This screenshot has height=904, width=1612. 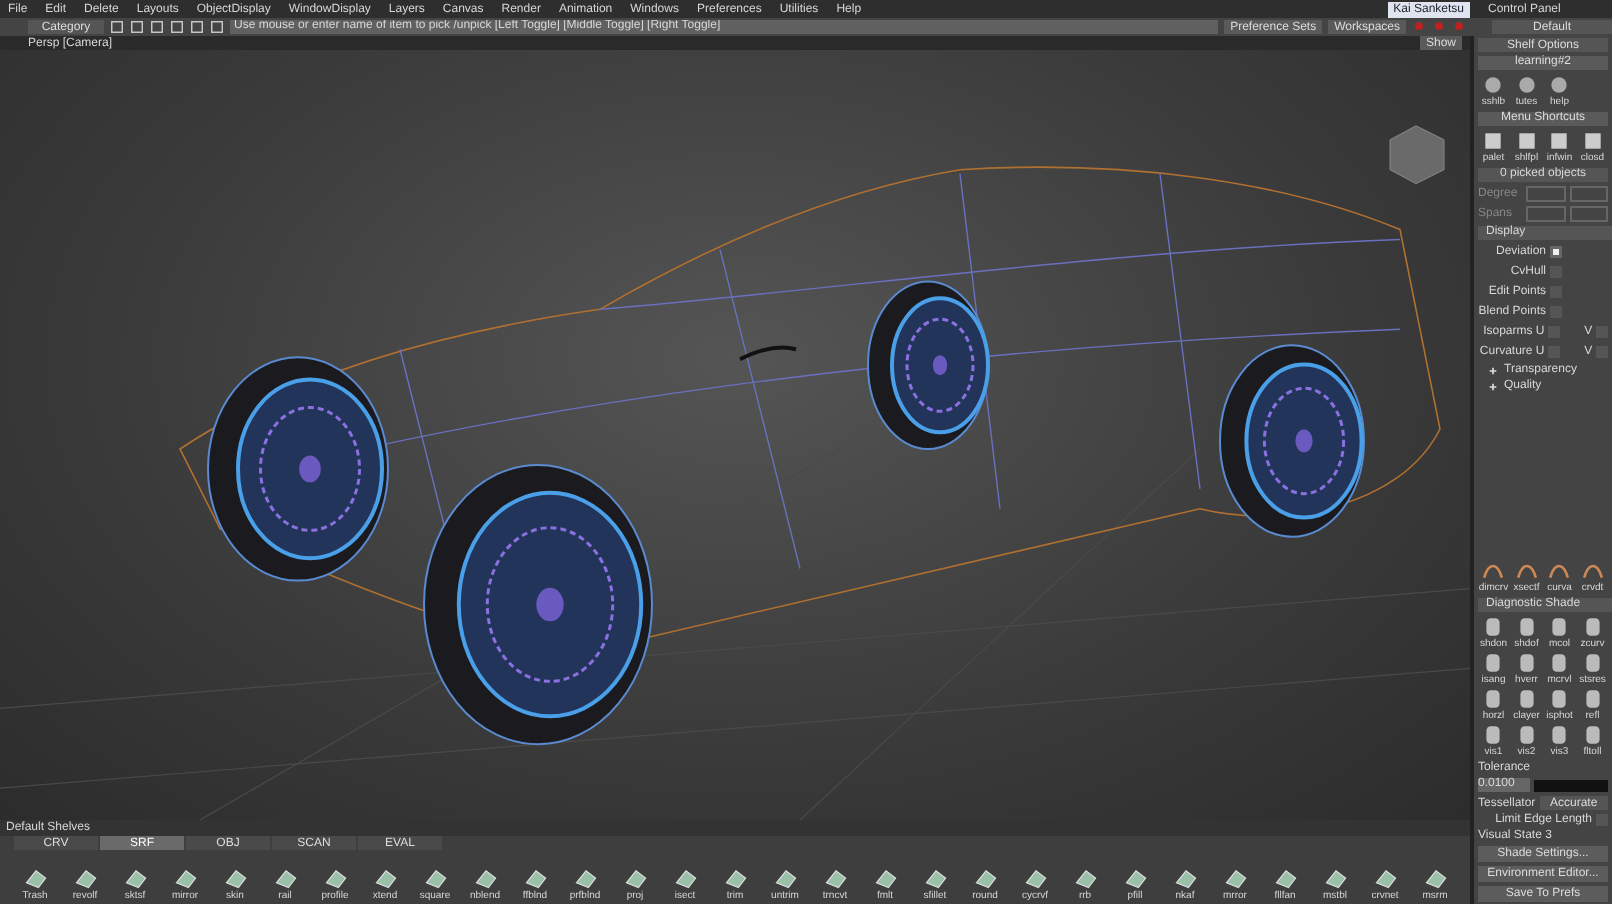 I want to click on checkbox, so click(x=1556, y=252).